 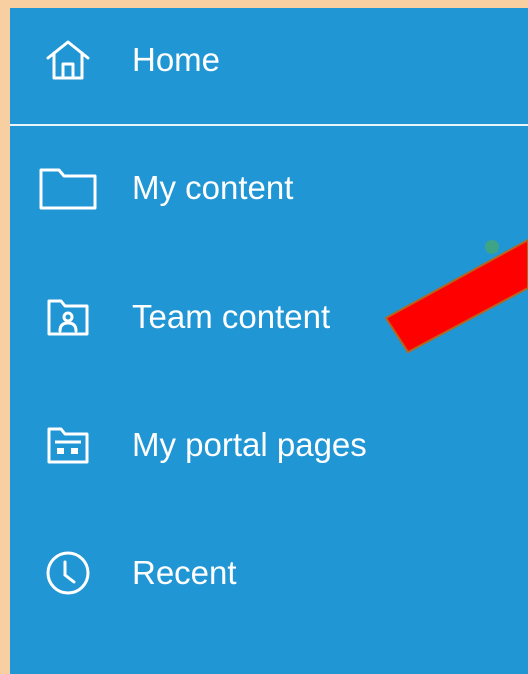 I want to click on clock-icon, so click(x=68, y=573).